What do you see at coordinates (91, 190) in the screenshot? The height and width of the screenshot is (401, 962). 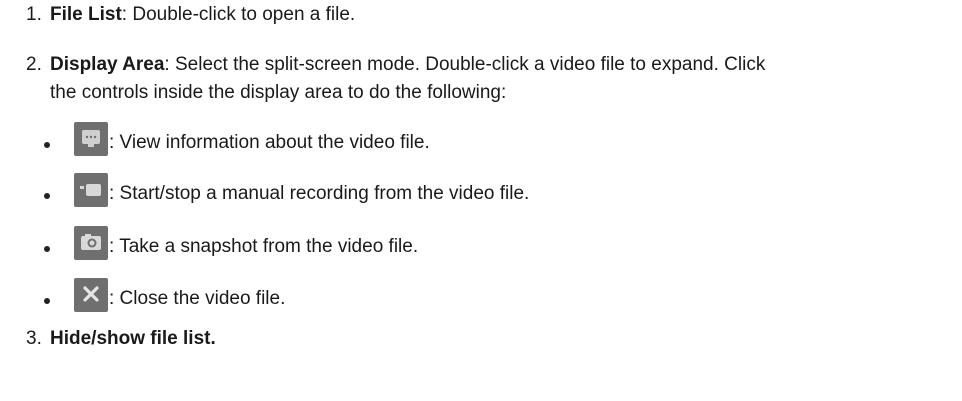 I see `video-camera-icon` at bounding box center [91, 190].